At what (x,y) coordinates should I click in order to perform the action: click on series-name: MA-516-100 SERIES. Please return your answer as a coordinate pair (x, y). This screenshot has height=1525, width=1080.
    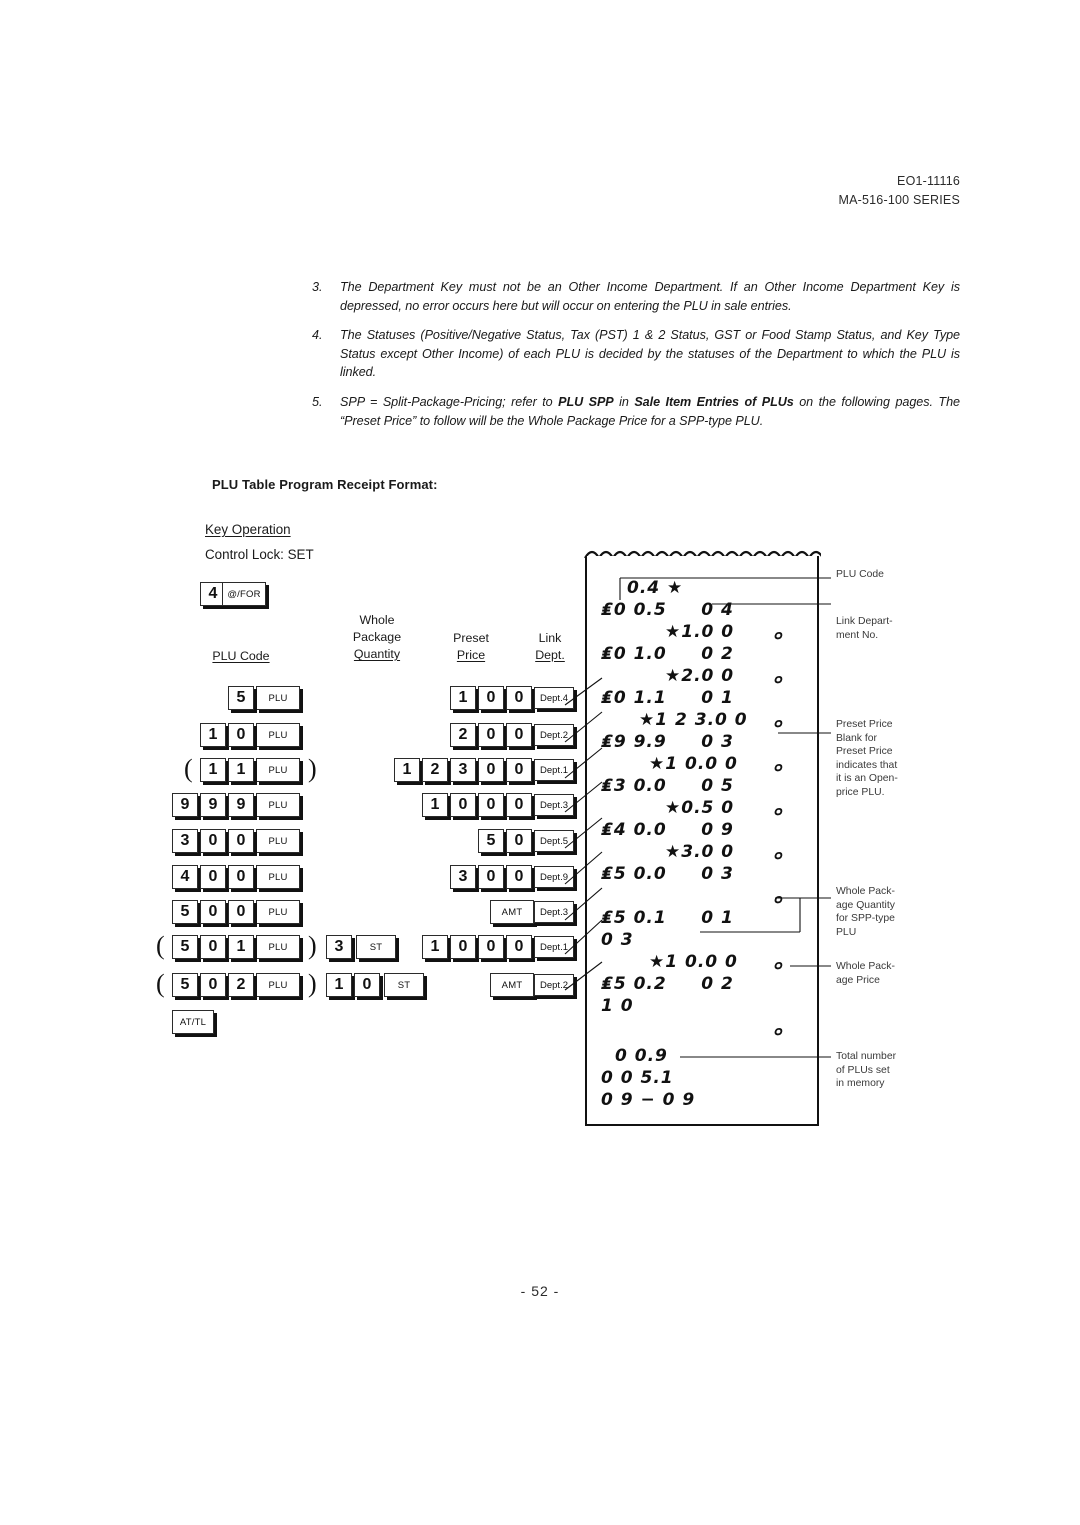
    Looking at the image, I should click on (899, 200).